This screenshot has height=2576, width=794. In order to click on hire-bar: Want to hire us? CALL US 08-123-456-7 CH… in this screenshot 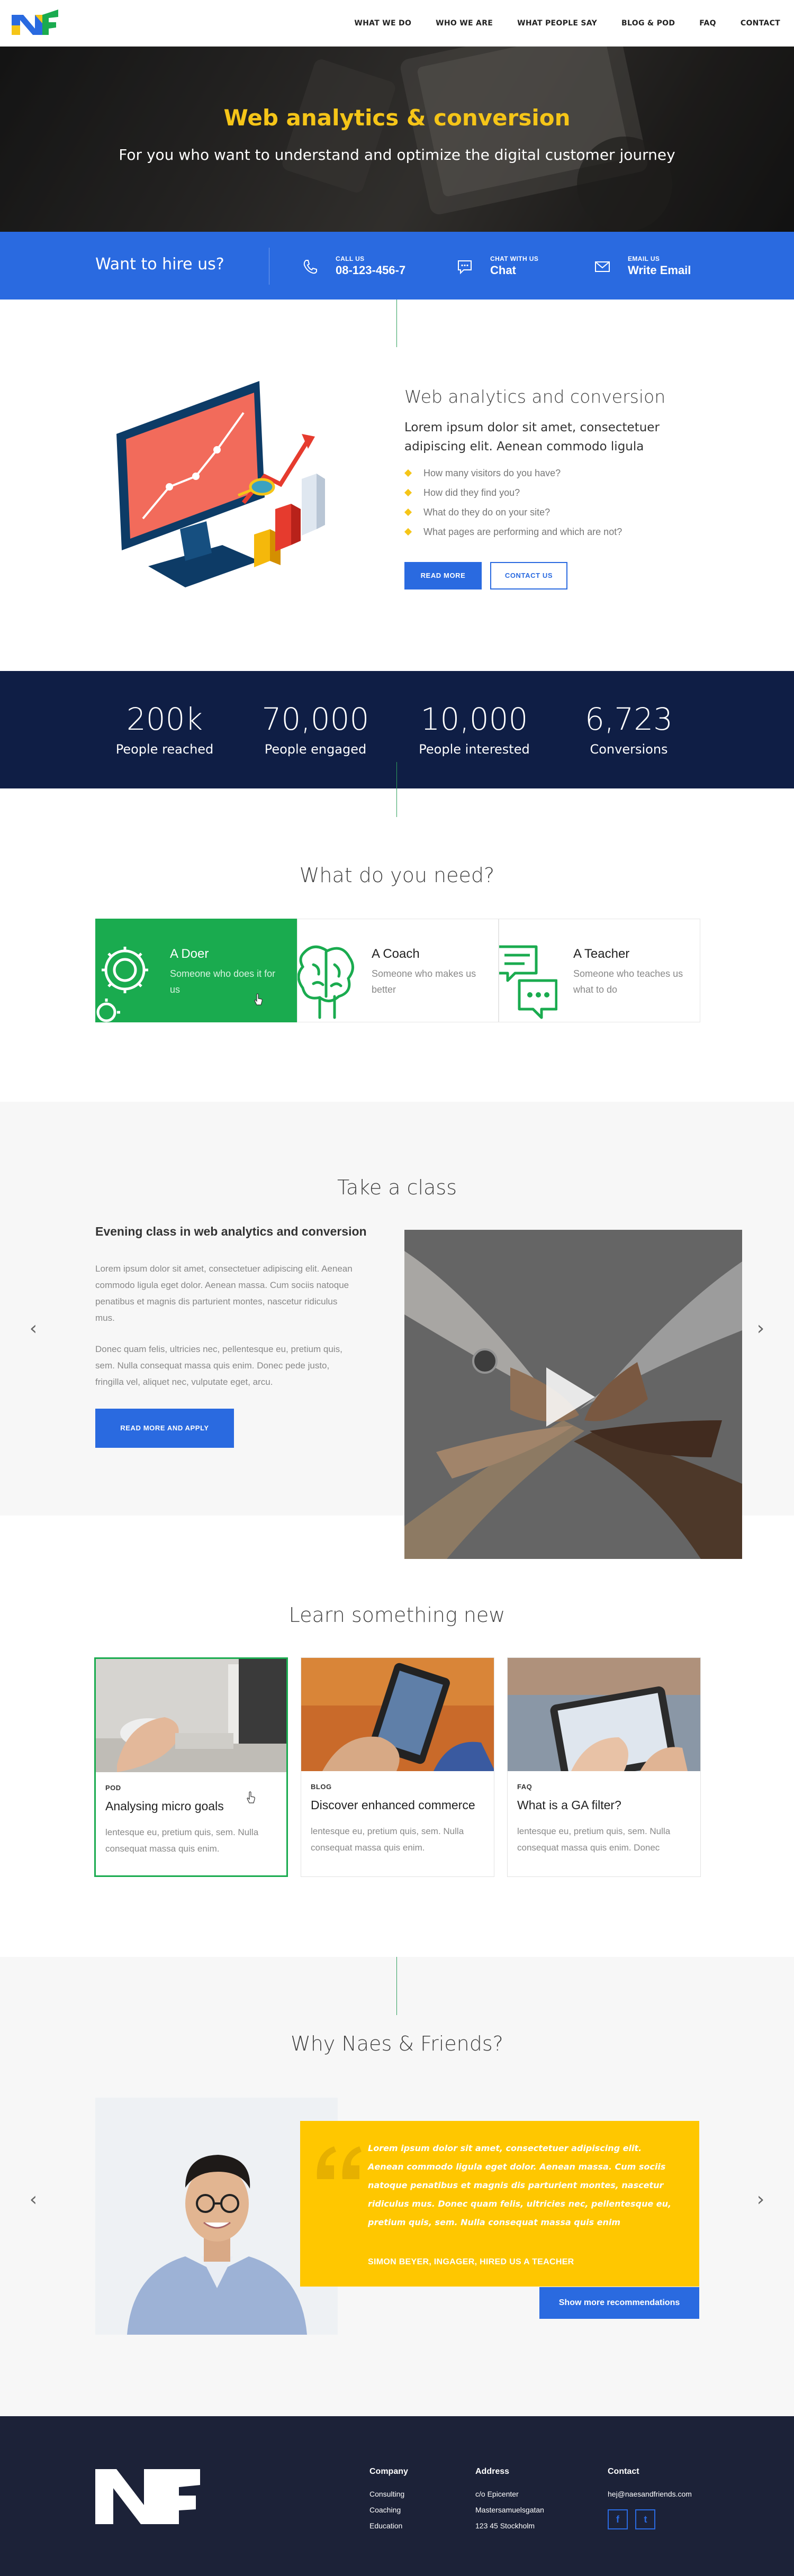, I will do `click(397, 266)`.